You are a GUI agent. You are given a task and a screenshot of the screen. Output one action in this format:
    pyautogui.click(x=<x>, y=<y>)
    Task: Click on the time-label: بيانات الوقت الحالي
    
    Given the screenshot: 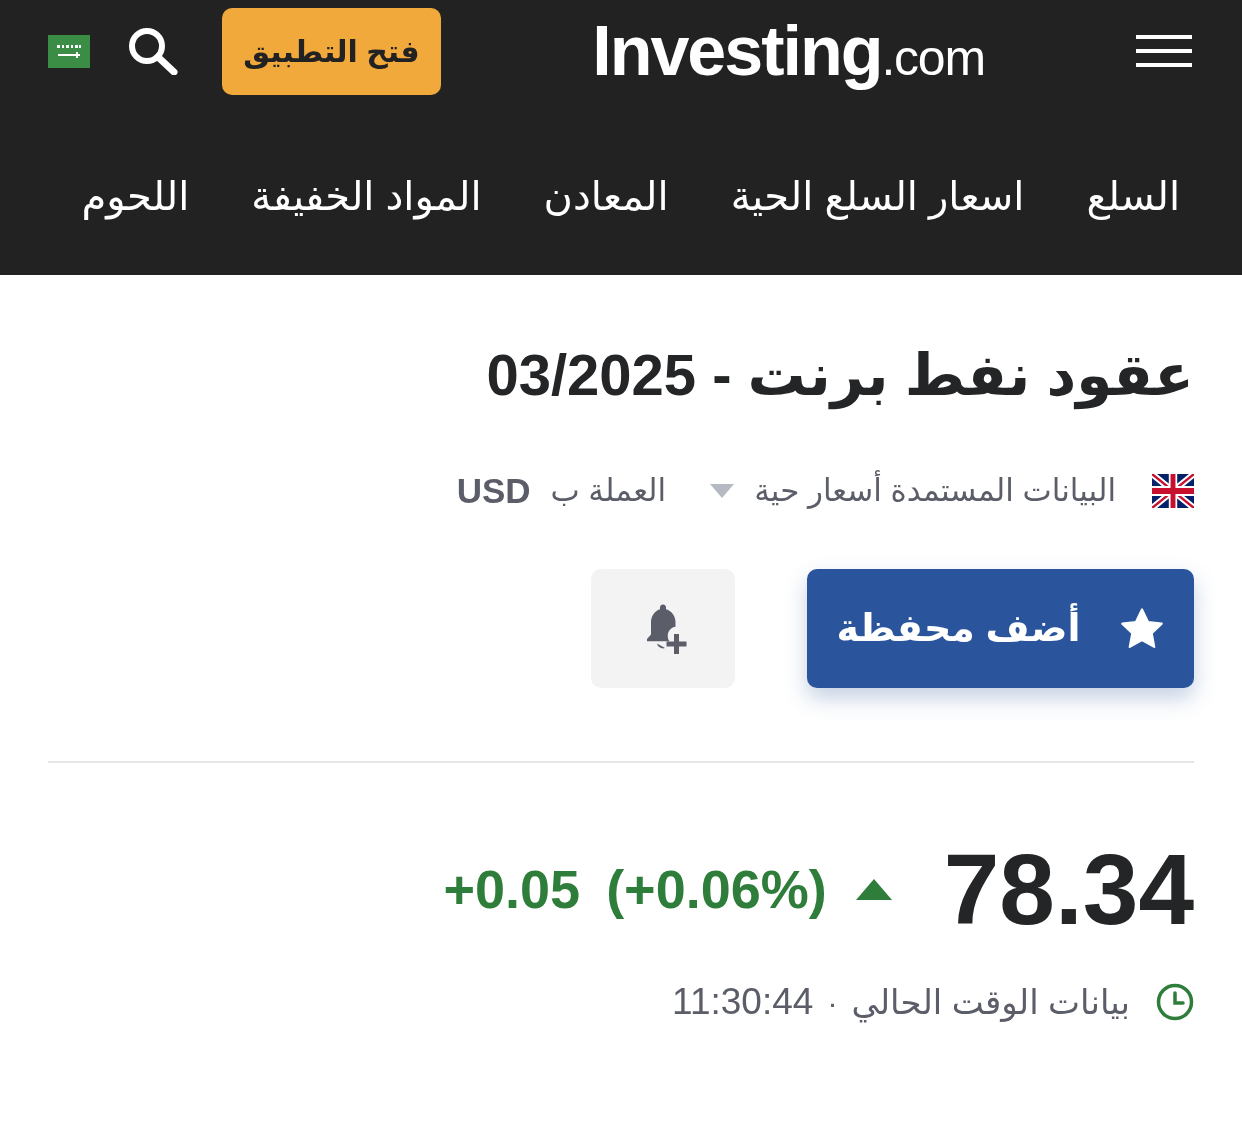 What is the action you would take?
    pyautogui.click(x=990, y=1003)
    